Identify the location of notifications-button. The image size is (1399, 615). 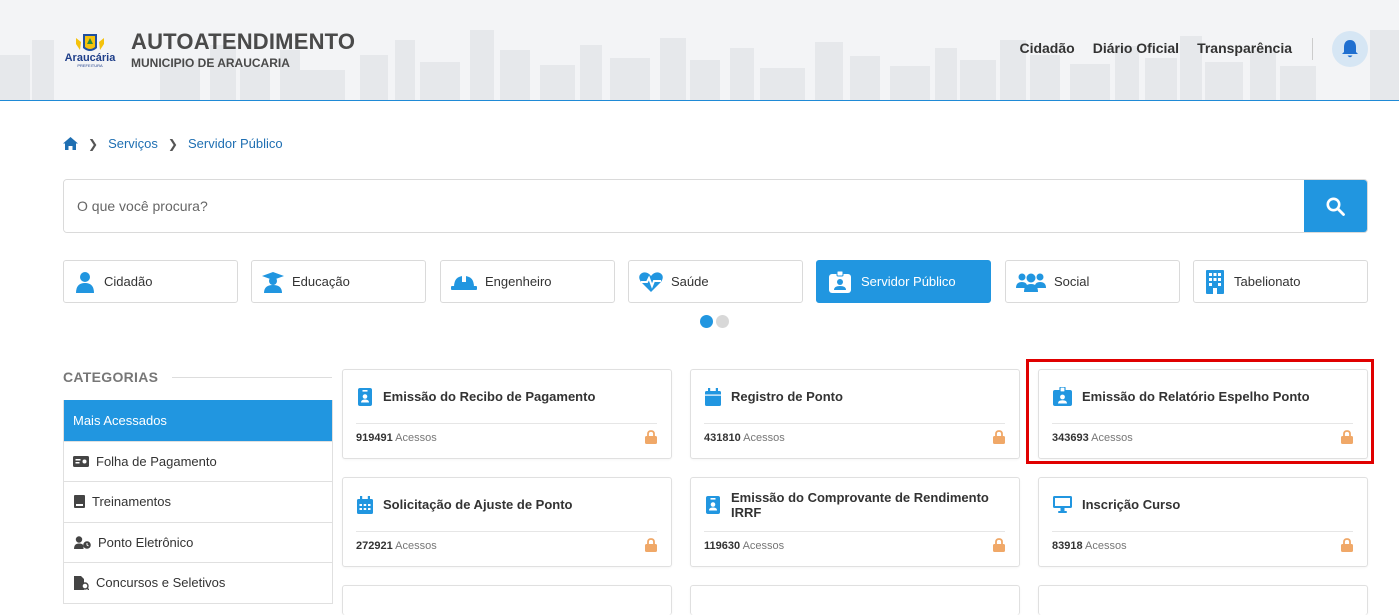
(1350, 49).